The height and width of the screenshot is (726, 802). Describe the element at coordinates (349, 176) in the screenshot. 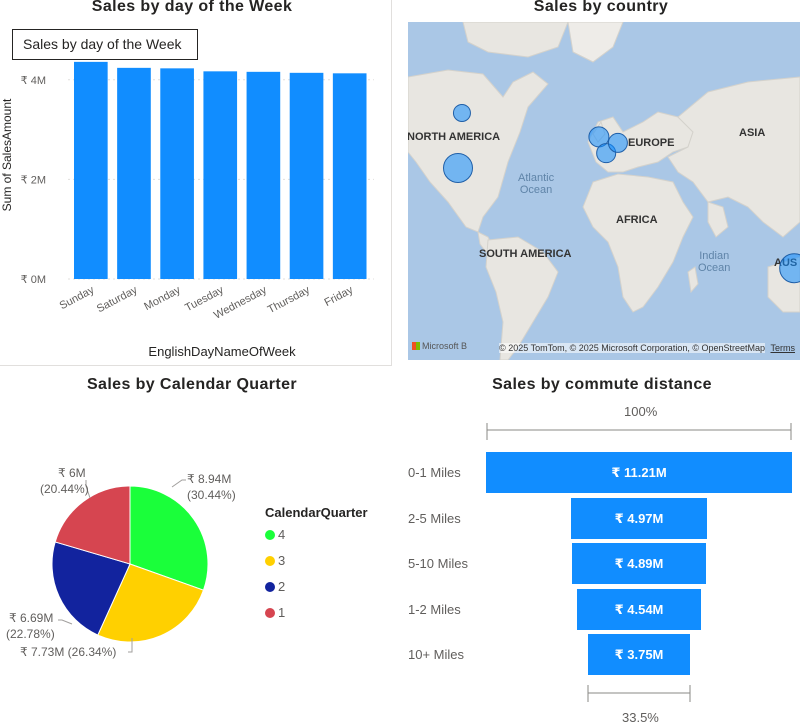

I see `bar-friday` at that location.